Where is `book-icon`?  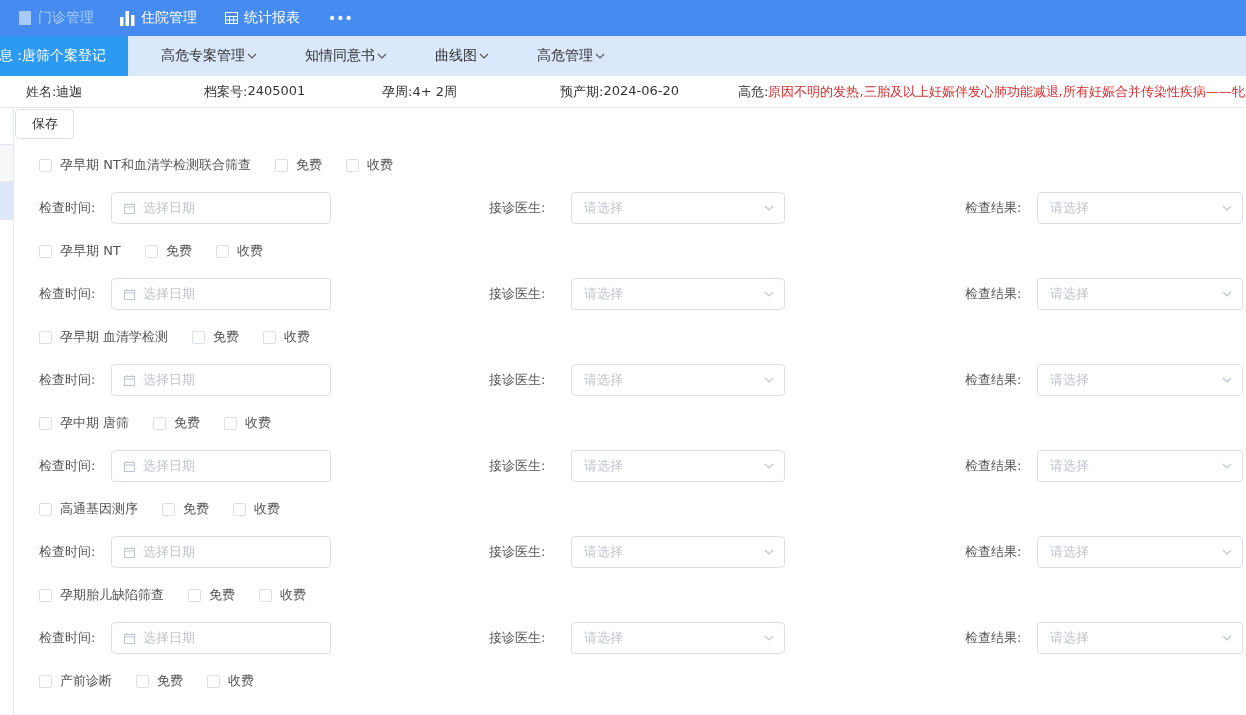 book-icon is located at coordinates (25, 18).